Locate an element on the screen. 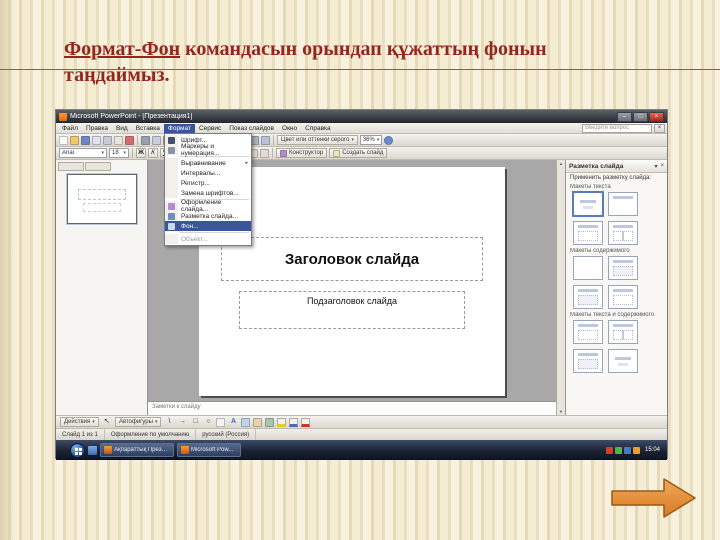 Image resolution: width=720 pixels, height=540 pixels. new-slide-button: Создать слайд is located at coordinates (358, 153).